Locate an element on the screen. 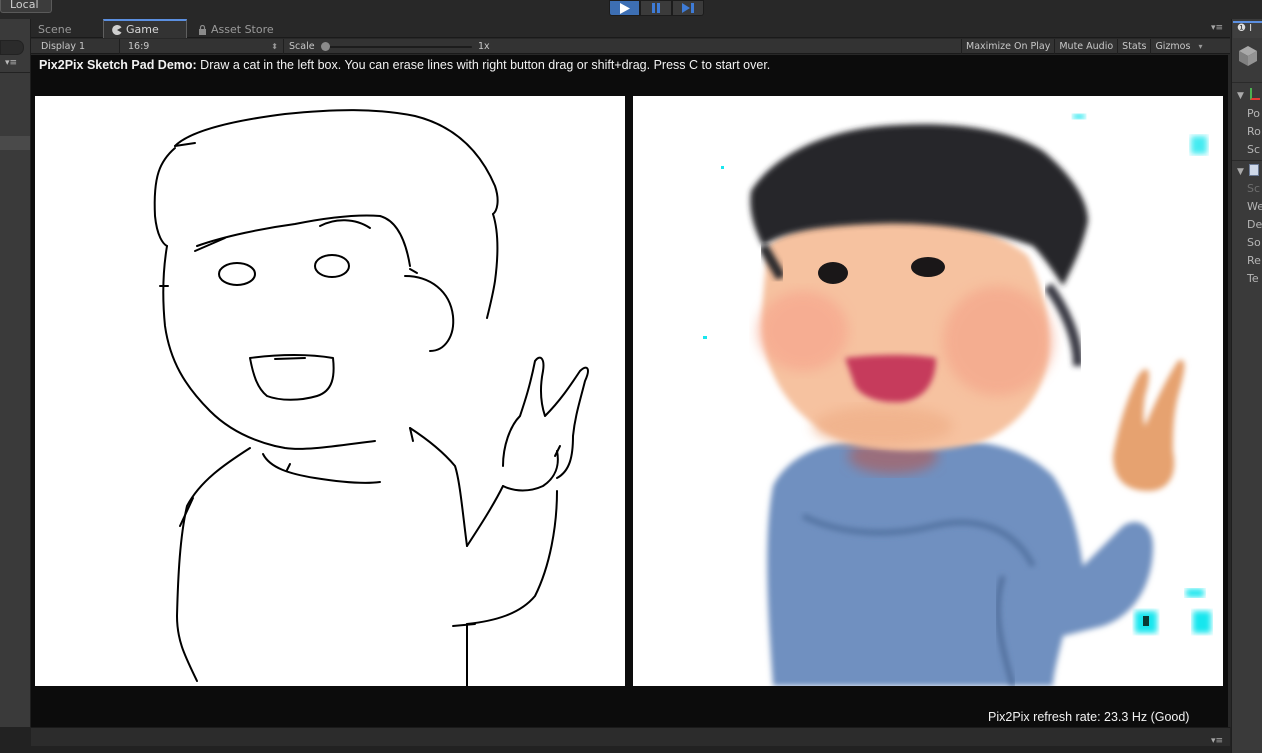 The image size is (1262, 753). pause-button is located at coordinates (656, 8).